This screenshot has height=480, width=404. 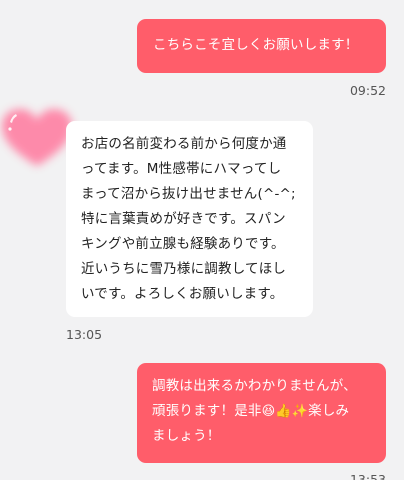 What do you see at coordinates (207, 411) in the screenshot?
I see `message-text-segment: 頑張ります！是非` at bounding box center [207, 411].